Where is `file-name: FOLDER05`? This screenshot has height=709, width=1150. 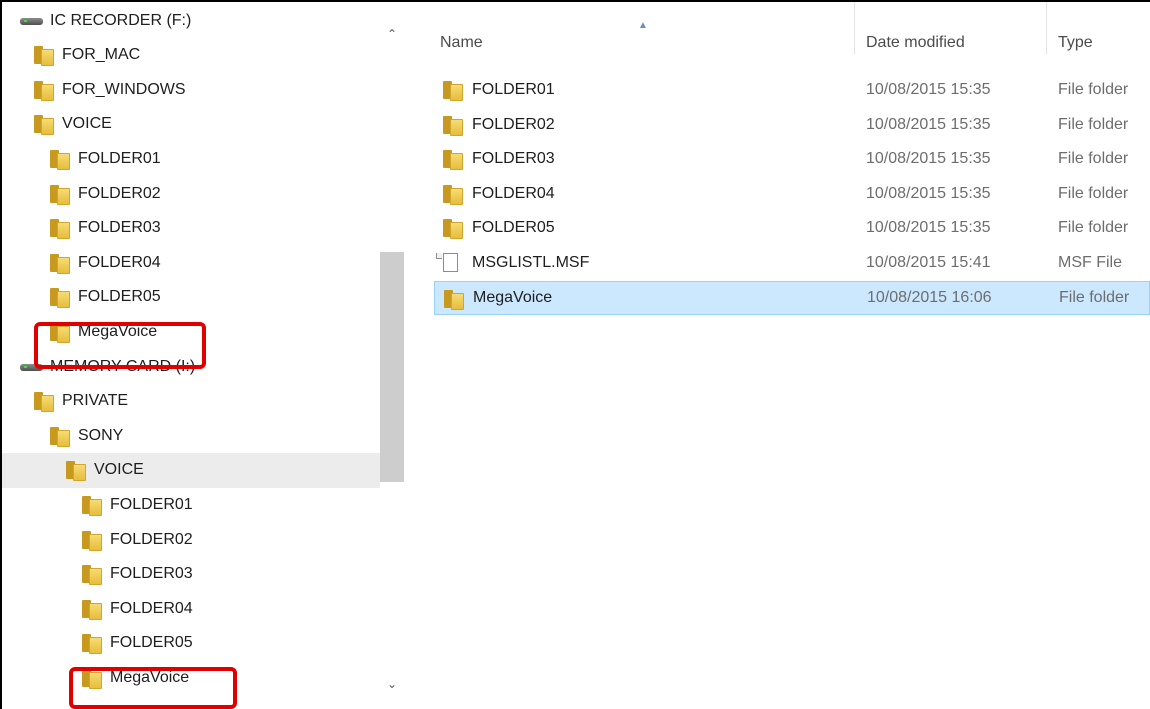 file-name: FOLDER05 is located at coordinates (513, 228).